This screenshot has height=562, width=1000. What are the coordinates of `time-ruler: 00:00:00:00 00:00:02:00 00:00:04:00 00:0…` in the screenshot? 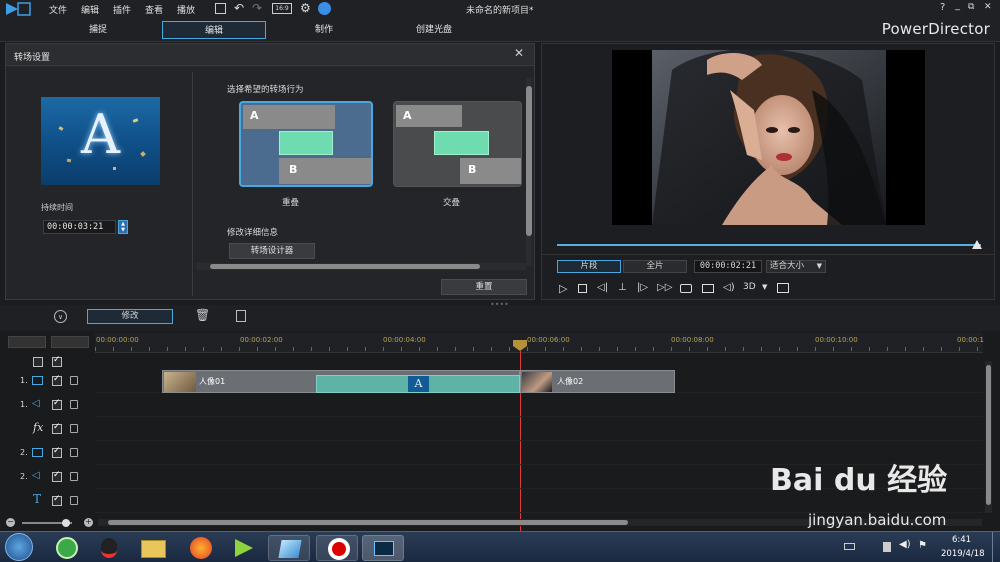 It's located at (539, 343).